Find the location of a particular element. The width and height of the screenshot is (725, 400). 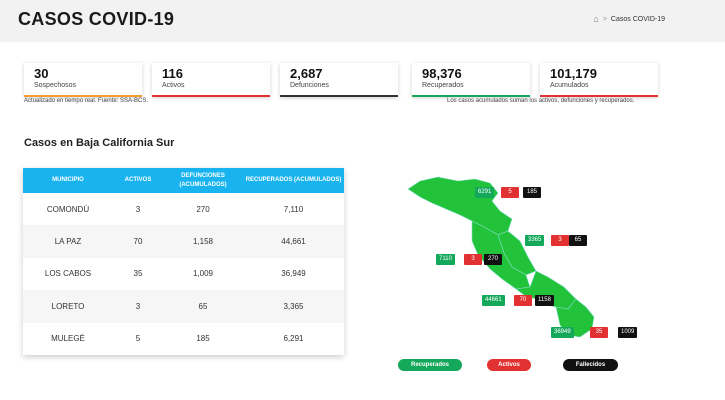

cell-municipio: LOS CABOS is located at coordinates (68, 274).